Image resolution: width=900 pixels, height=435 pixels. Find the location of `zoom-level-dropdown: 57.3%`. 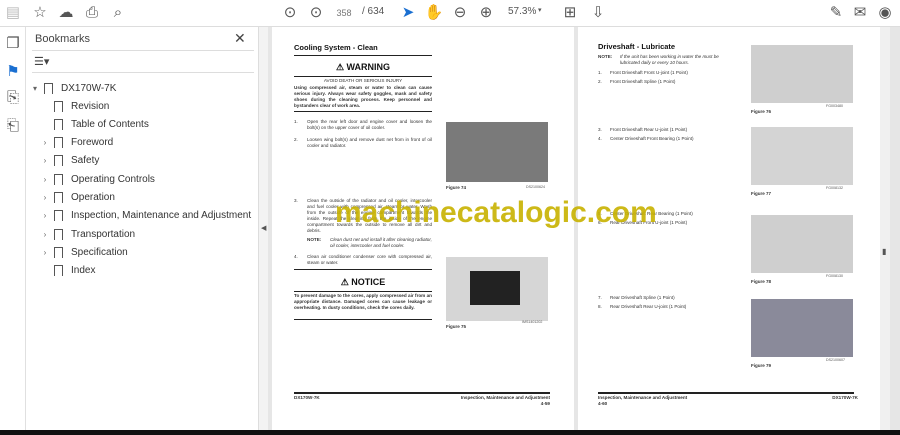

zoom-level-dropdown: 57.3% is located at coordinates (522, 11).